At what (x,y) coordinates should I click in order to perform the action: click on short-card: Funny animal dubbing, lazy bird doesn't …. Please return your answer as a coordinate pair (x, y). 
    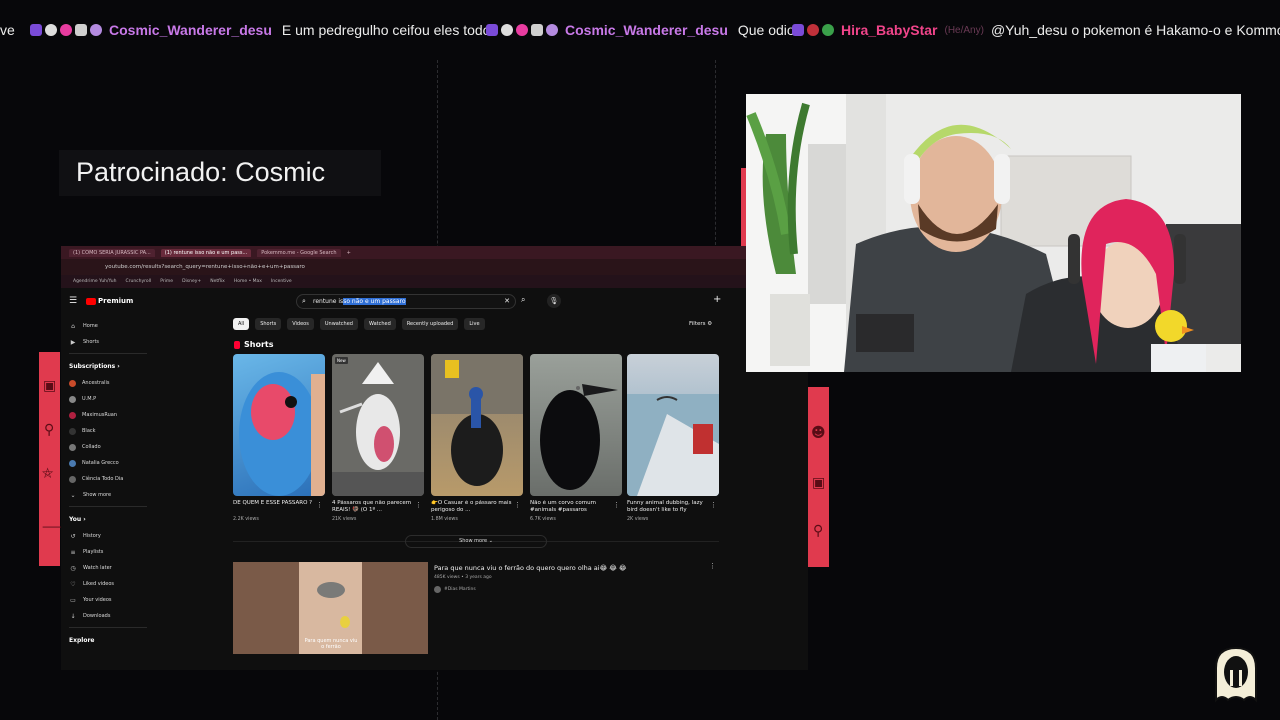
    Looking at the image, I should click on (673, 438).